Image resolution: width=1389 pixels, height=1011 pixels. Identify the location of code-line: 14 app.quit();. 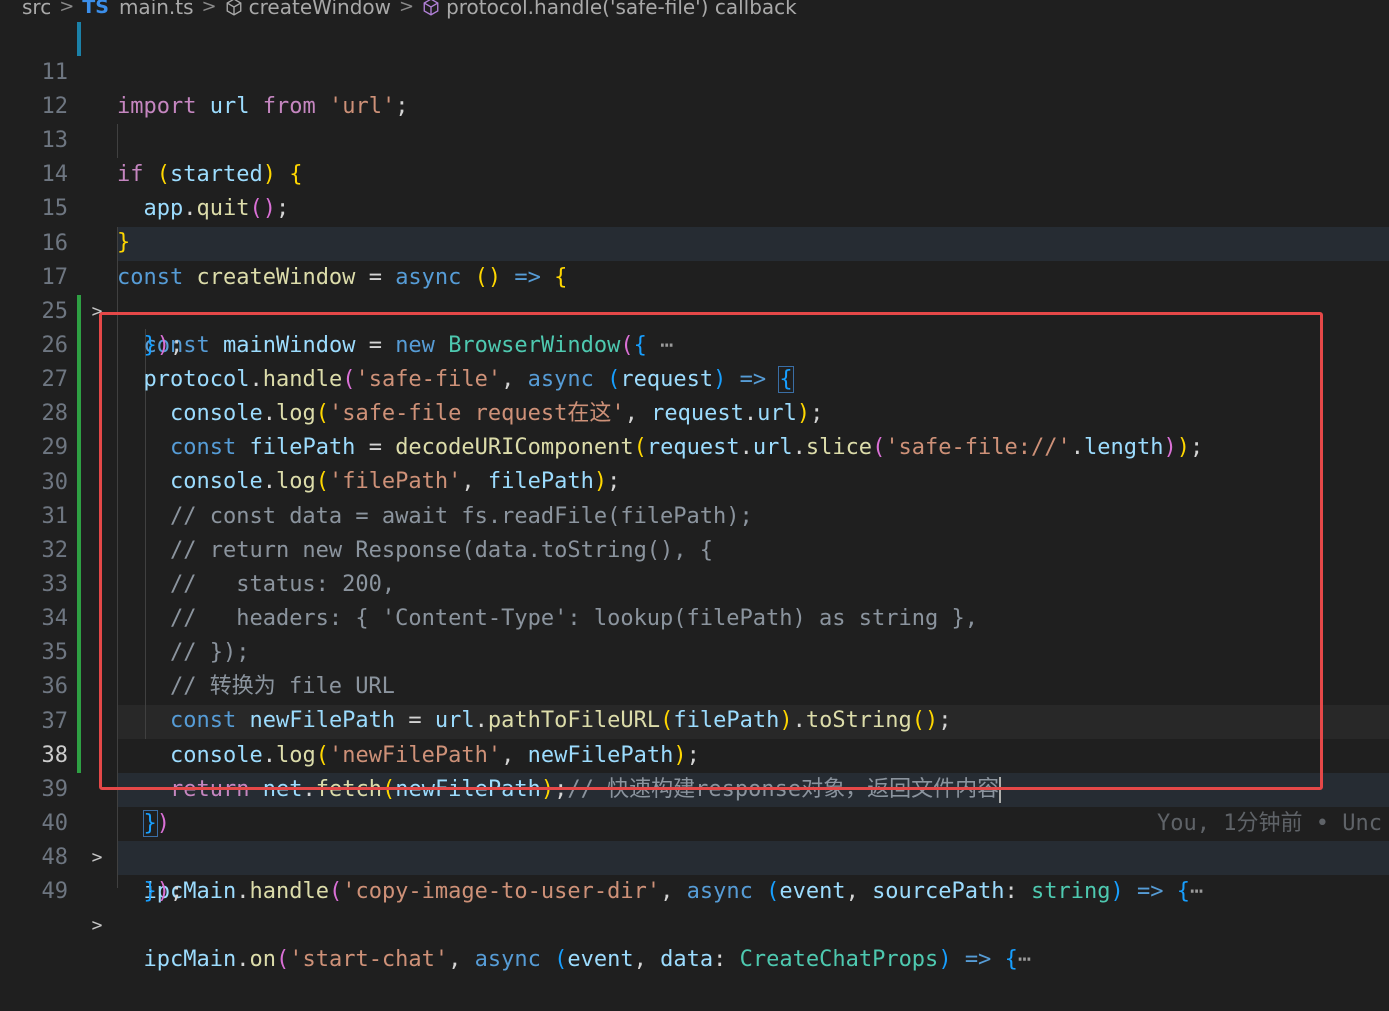
(694, 172).